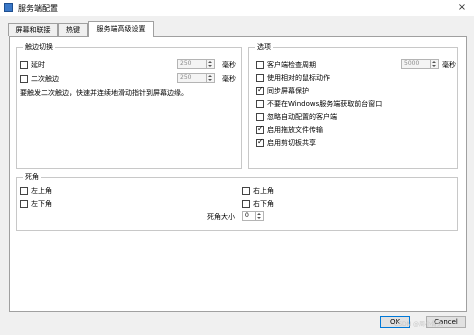  I want to click on sync-screensaver-label: 同步屏幕保护, so click(288, 91).